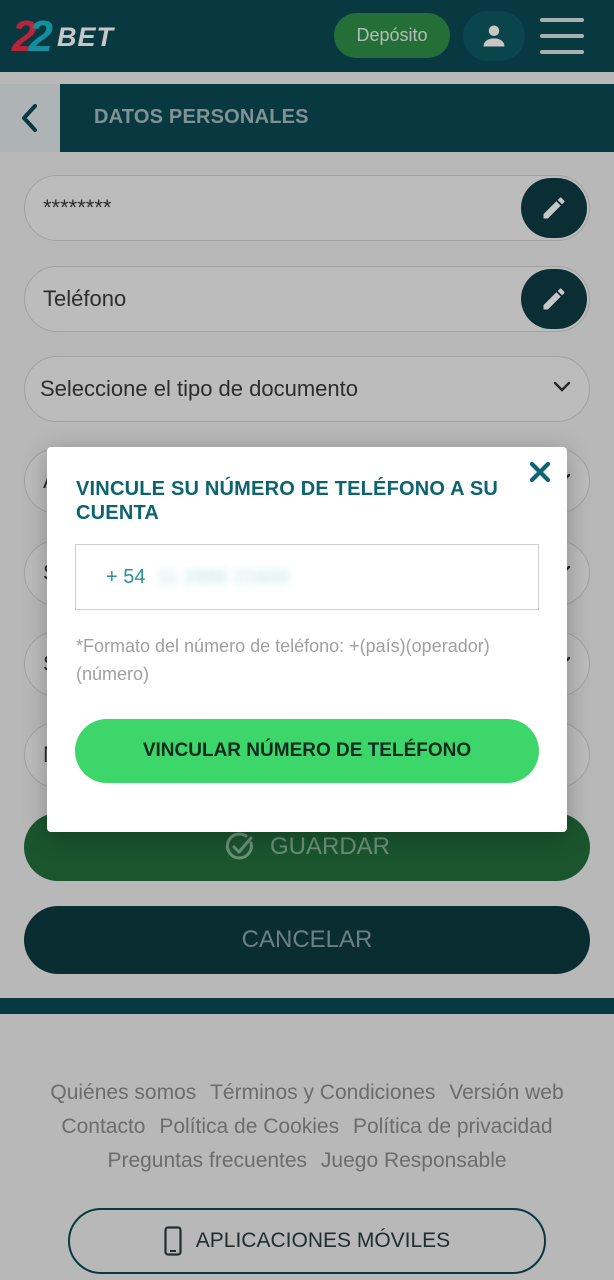 Image resolution: width=614 pixels, height=1280 pixels. What do you see at coordinates (126, 576) in the screenshot?
I see `country-code: + 54` at bounding box center [126, 576].